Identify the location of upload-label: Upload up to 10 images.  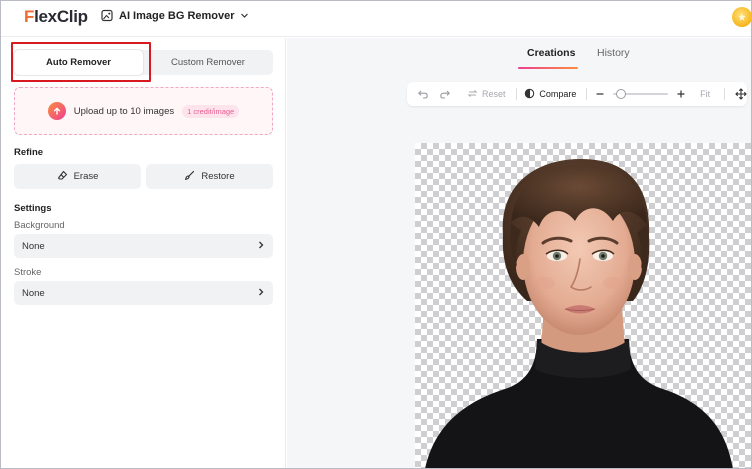
(124, 111).